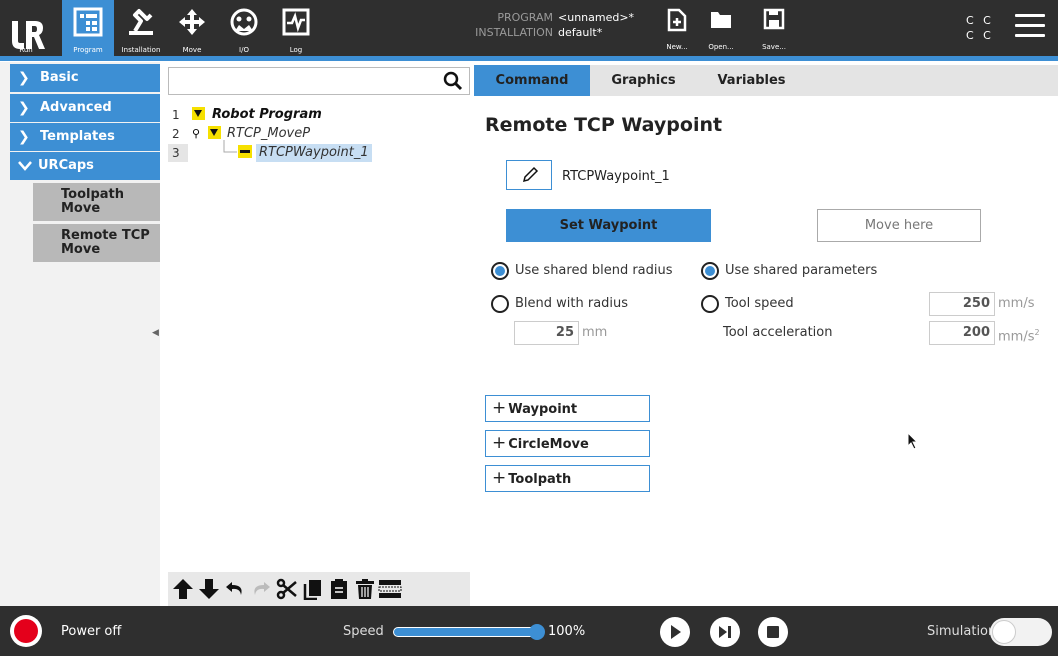  Describe the element at coordinates (596, 25) in the screenshot. I see `program-info-values: <unnamed>* default*` at that location.